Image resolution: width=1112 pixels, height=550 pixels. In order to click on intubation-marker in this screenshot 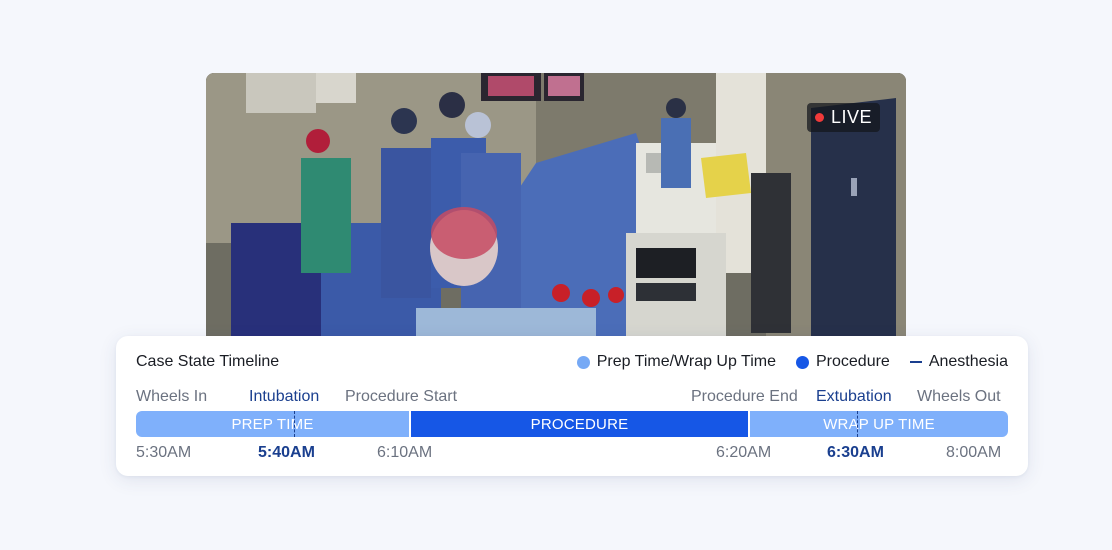, I will do `click(294, 424)`.